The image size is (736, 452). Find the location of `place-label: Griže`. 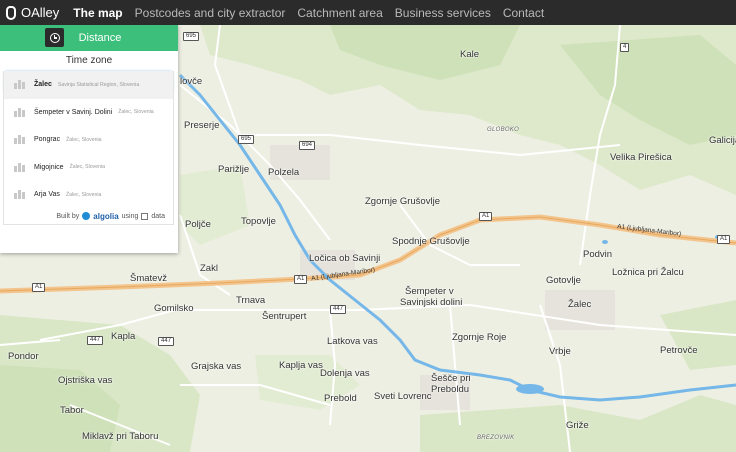

place-label: Griže is located at coordinates (577, 425).